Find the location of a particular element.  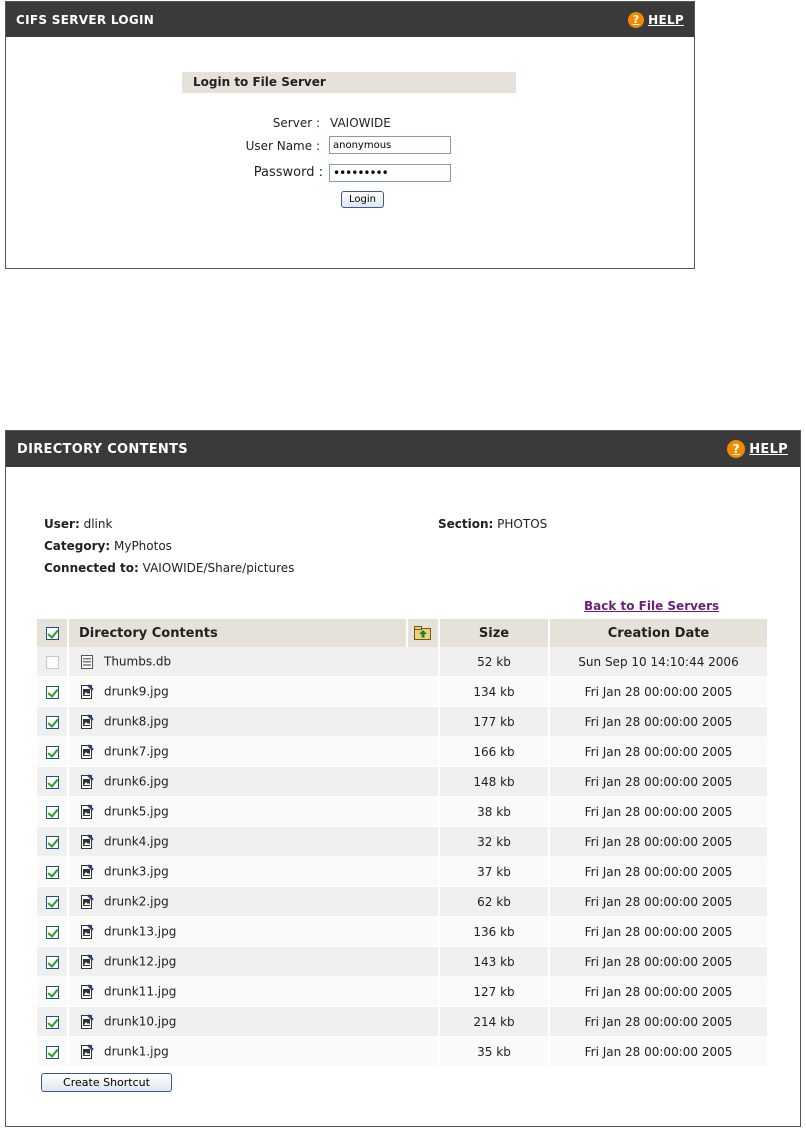

file-name-cell: drunk9.jpg is located at coordinates (254, 691).